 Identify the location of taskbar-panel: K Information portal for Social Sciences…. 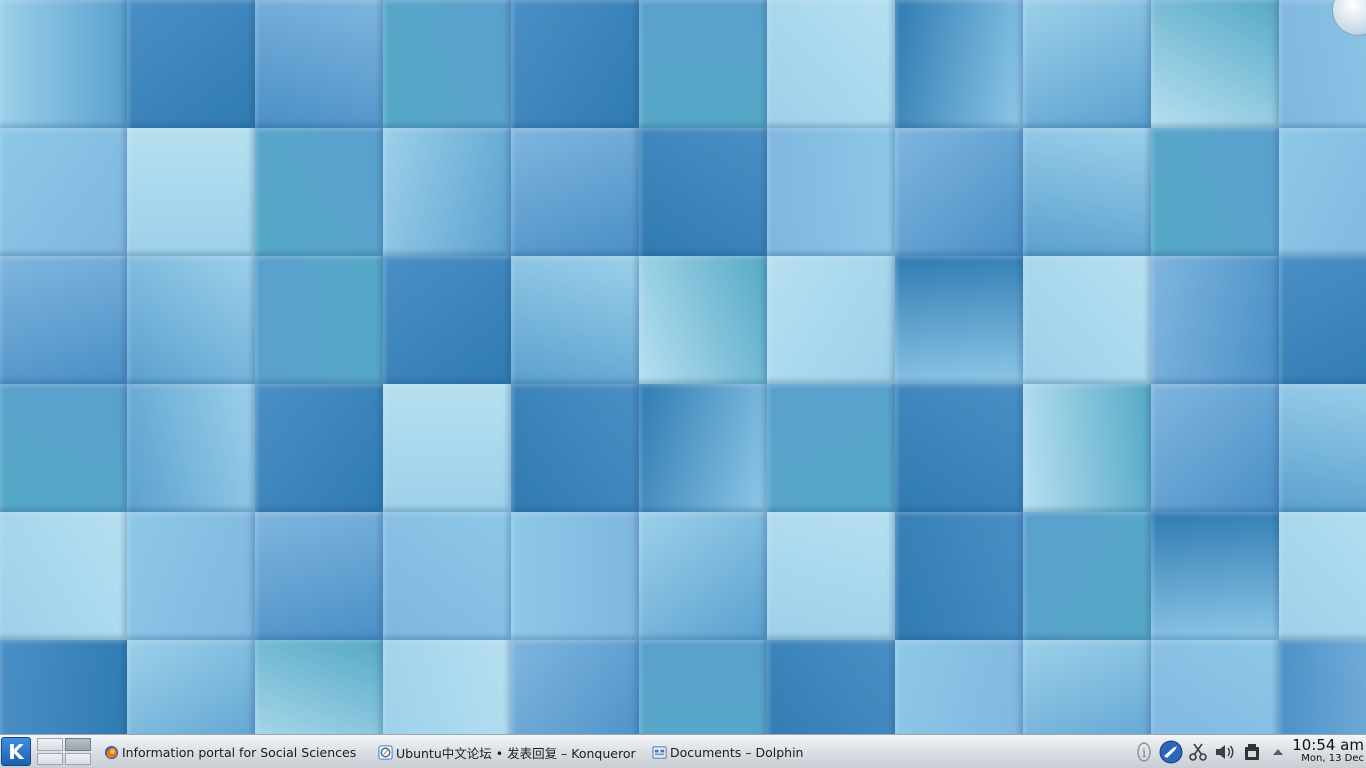
(683, 751).